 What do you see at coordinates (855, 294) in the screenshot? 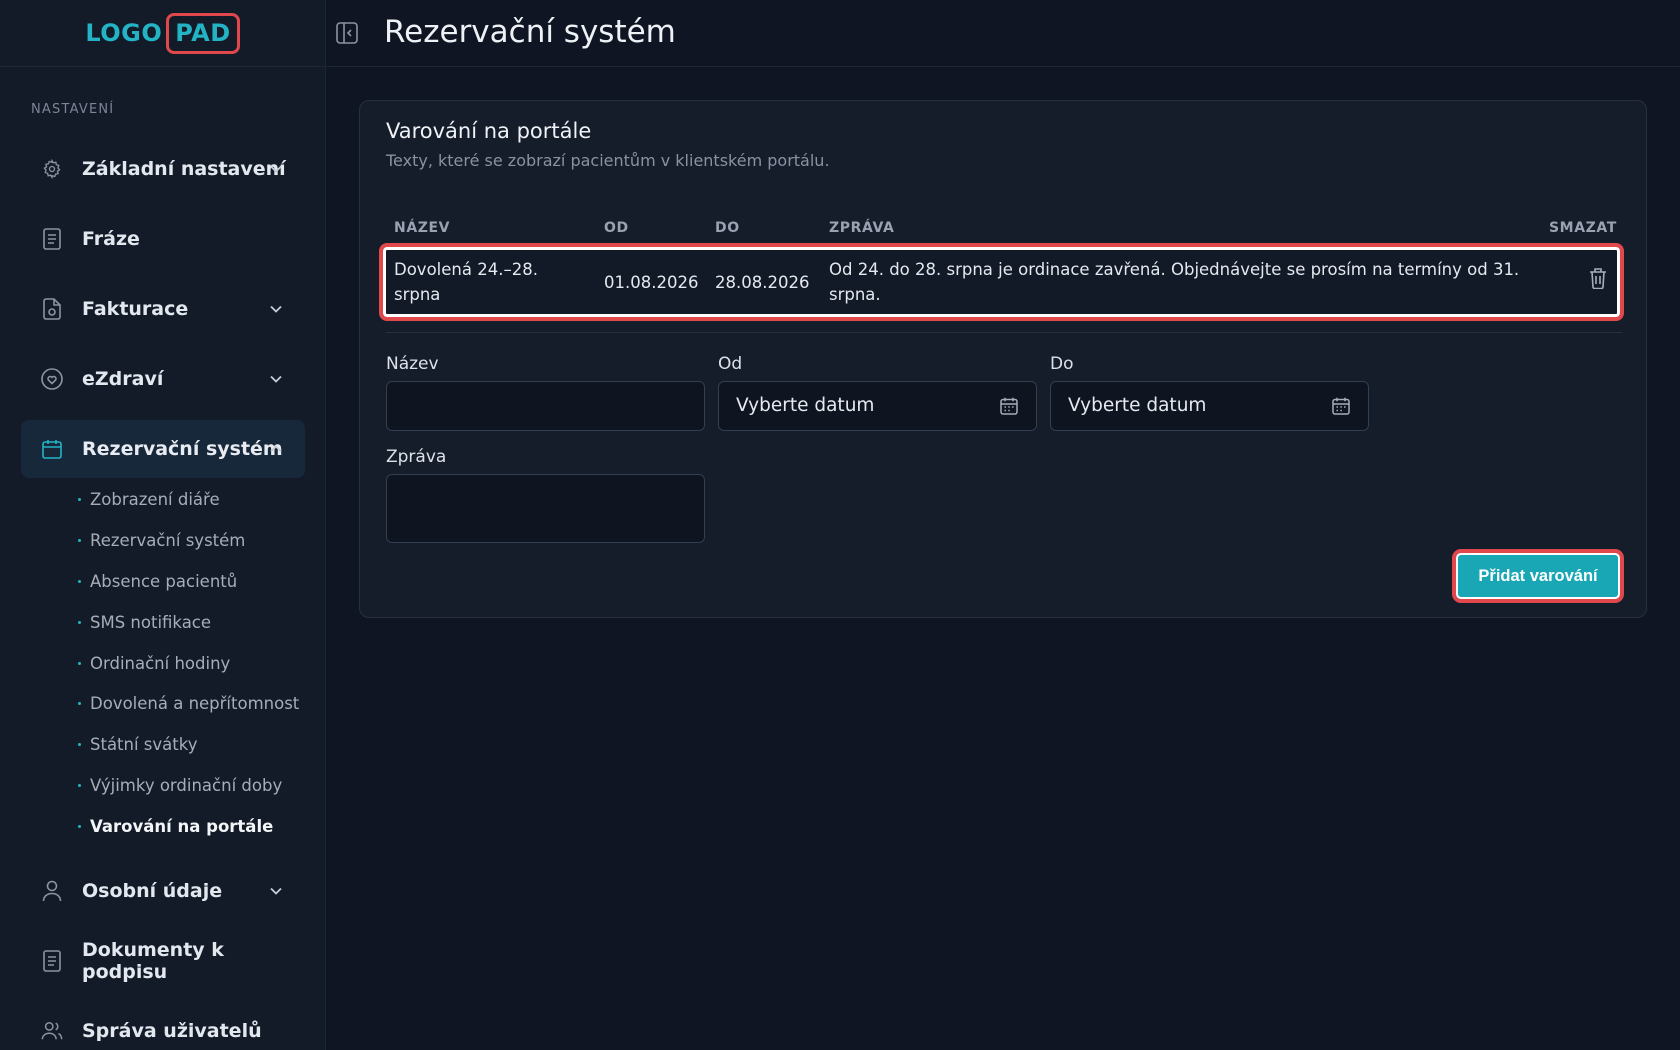
I see `row-message-line: srpna.` at bounding box center [855, 294].